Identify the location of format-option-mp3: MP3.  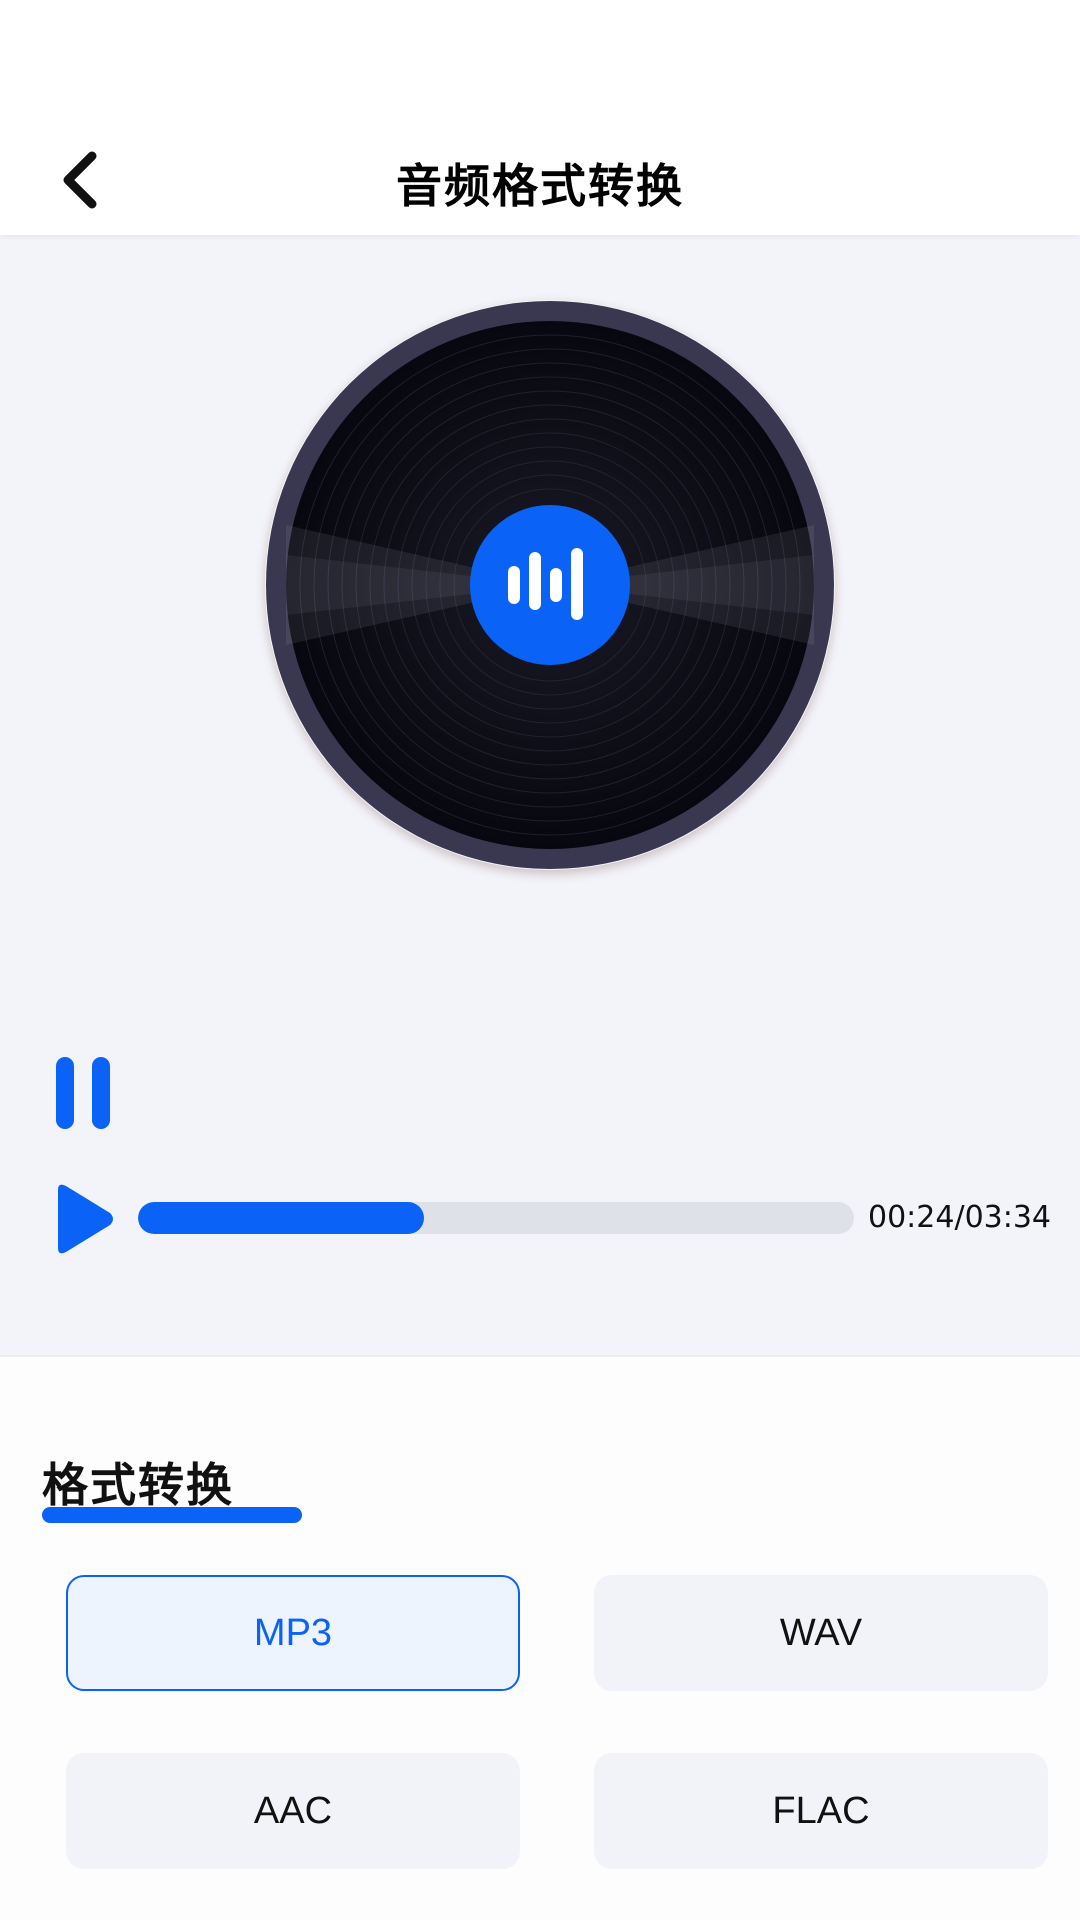
(293, 1633).